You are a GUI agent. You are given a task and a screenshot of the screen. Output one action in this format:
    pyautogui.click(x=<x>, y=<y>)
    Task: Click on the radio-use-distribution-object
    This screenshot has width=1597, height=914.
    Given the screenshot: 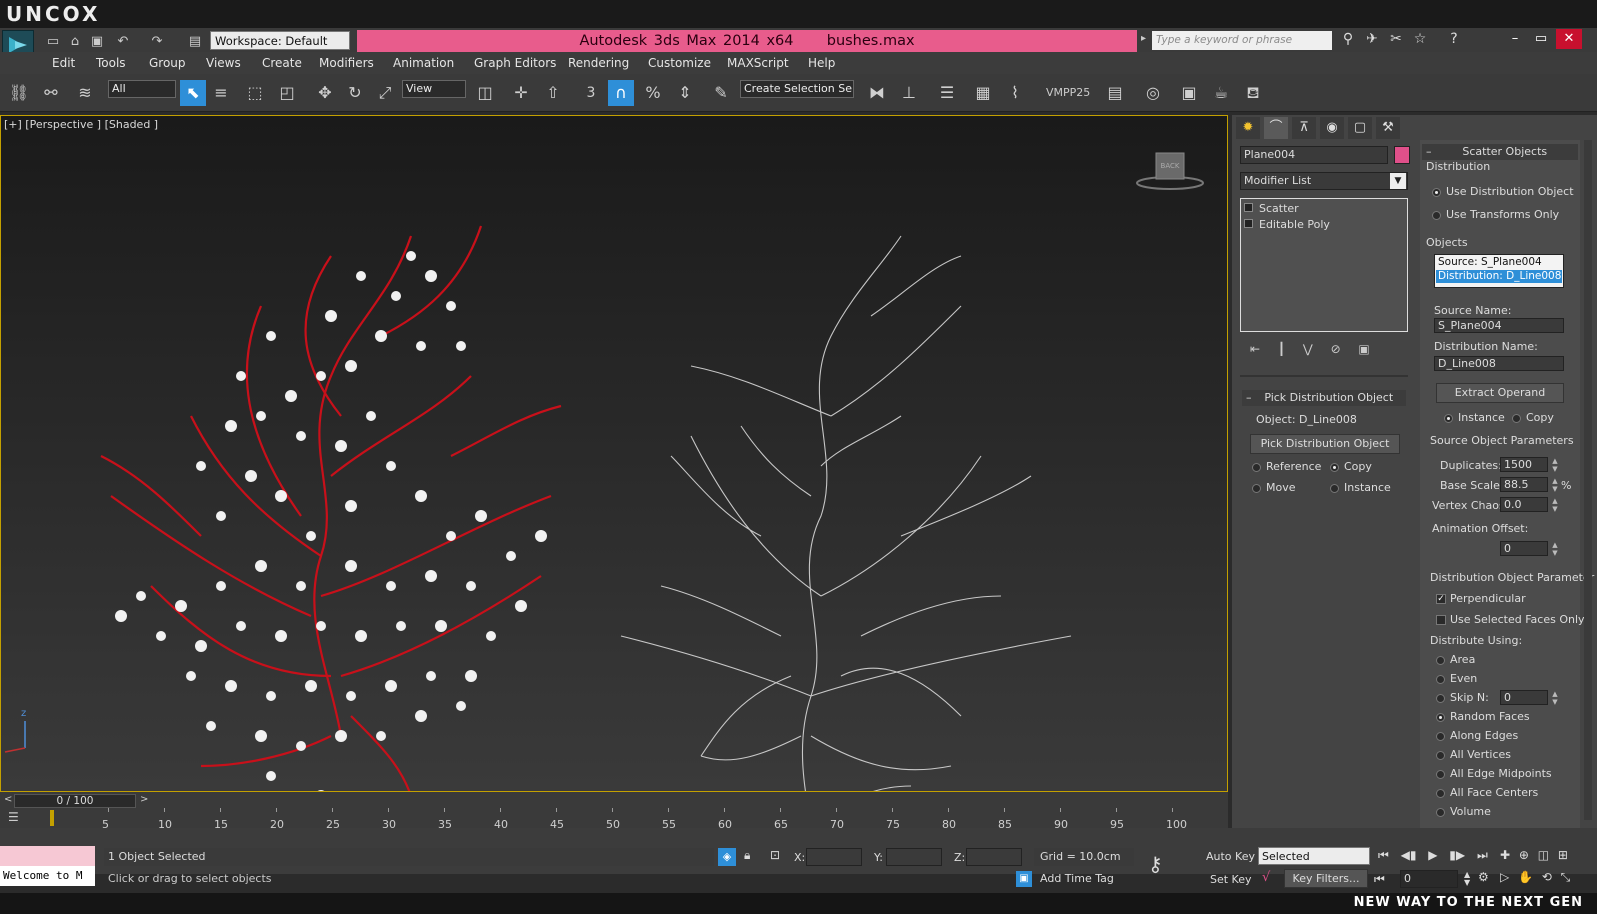 What is the action you would take?
    pyautogui.click(x=1436, y=192)
    